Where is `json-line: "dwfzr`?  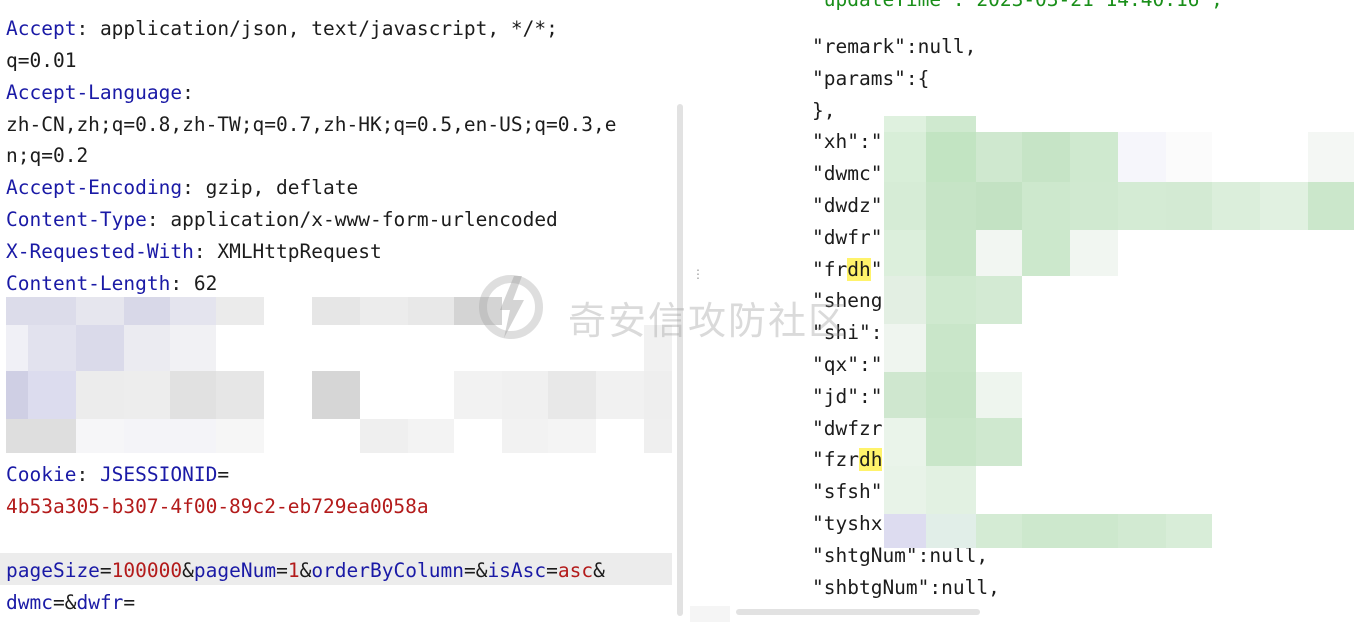 json-line: "dwfzr is located at coordinates (847, 428).